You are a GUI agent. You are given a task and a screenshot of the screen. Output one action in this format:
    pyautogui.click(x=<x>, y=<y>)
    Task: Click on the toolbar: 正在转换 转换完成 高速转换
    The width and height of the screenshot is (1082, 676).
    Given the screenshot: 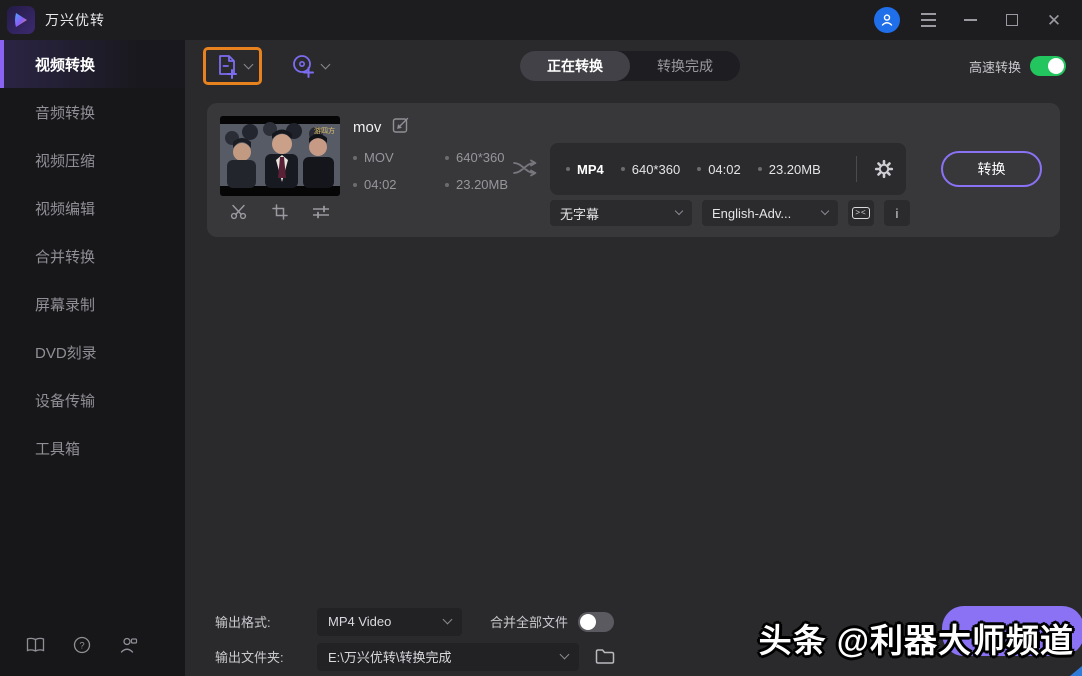 What is the action you would take?
    pyautogui.click(x=633, y=66)
    